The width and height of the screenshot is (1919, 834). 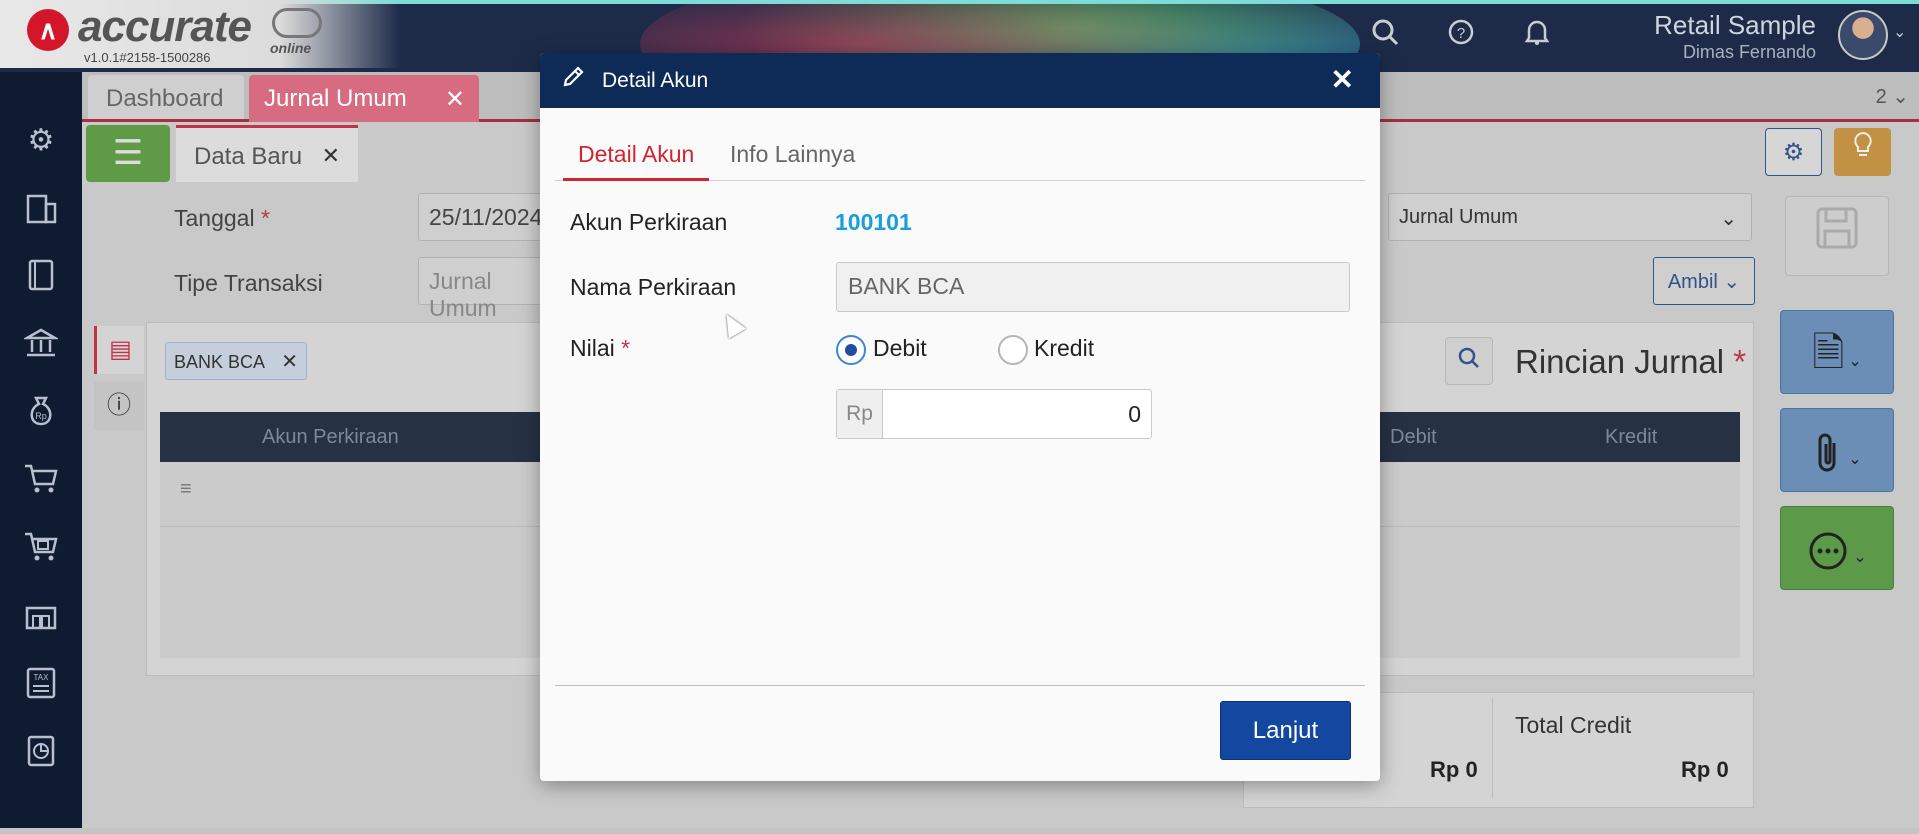 What do you see at coordinates (1631, 437) in the screenshot?
I see `column-header: Kredit` at bounding box center [1631, 437].